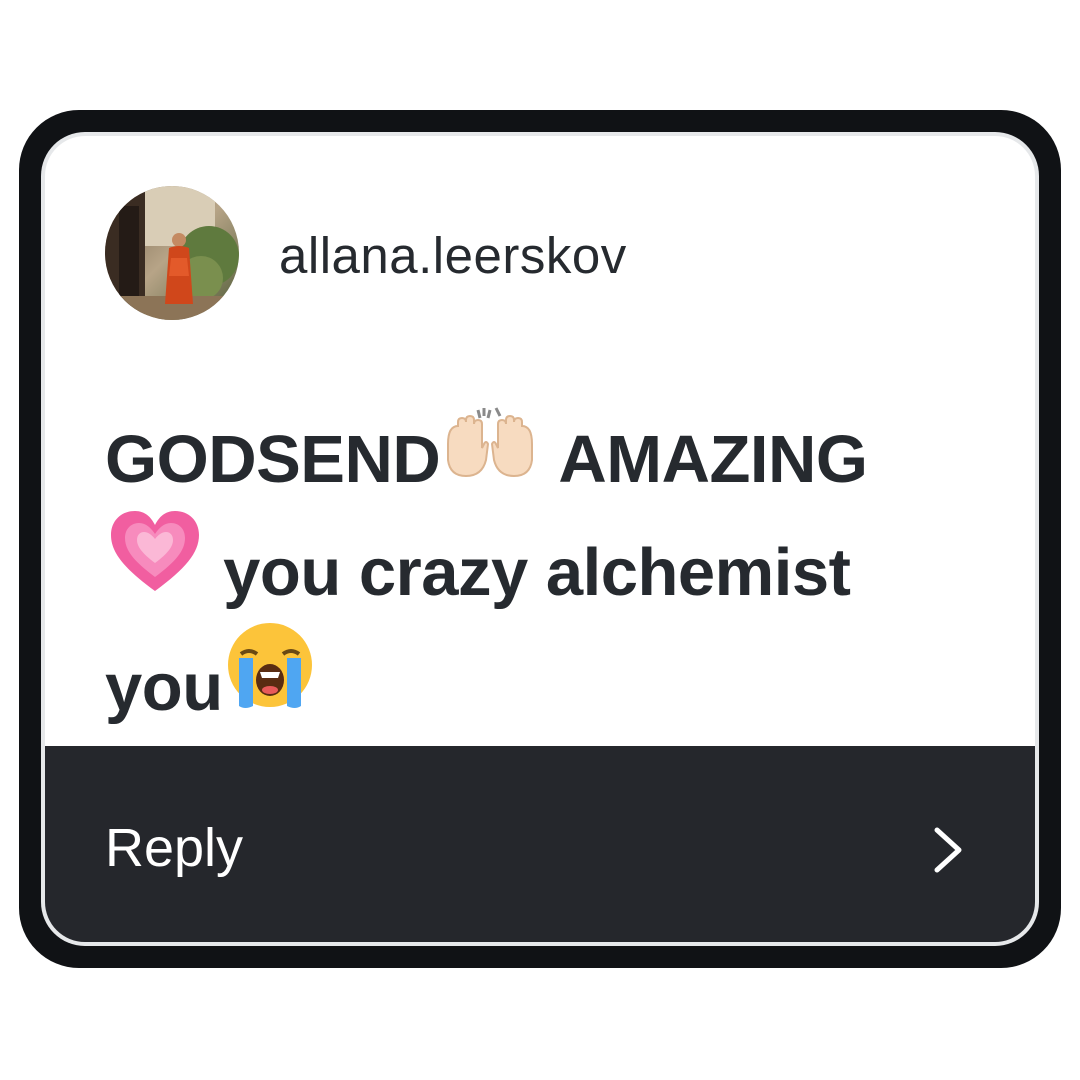 This screenshot has width=1080, height=1080. I want to click on raising-hands-emoji-icon, so click(490, 455).